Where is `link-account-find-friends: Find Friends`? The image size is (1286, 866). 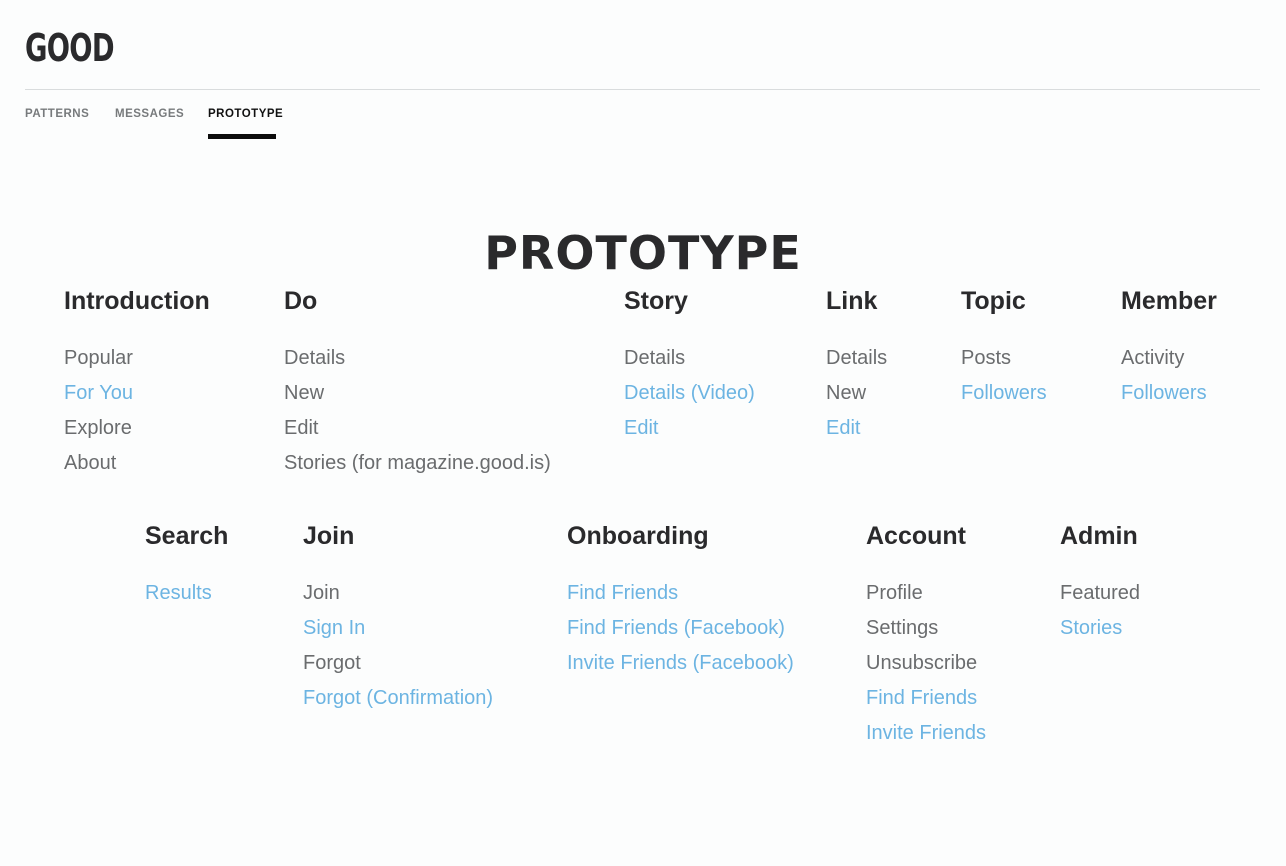 link-account-find-friends: Find Friends is located at coordinates (921, 698).